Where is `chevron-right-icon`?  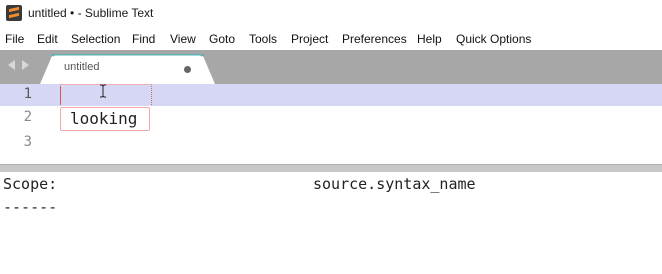 chevron-right-icon is located at coordinates (25, 65).